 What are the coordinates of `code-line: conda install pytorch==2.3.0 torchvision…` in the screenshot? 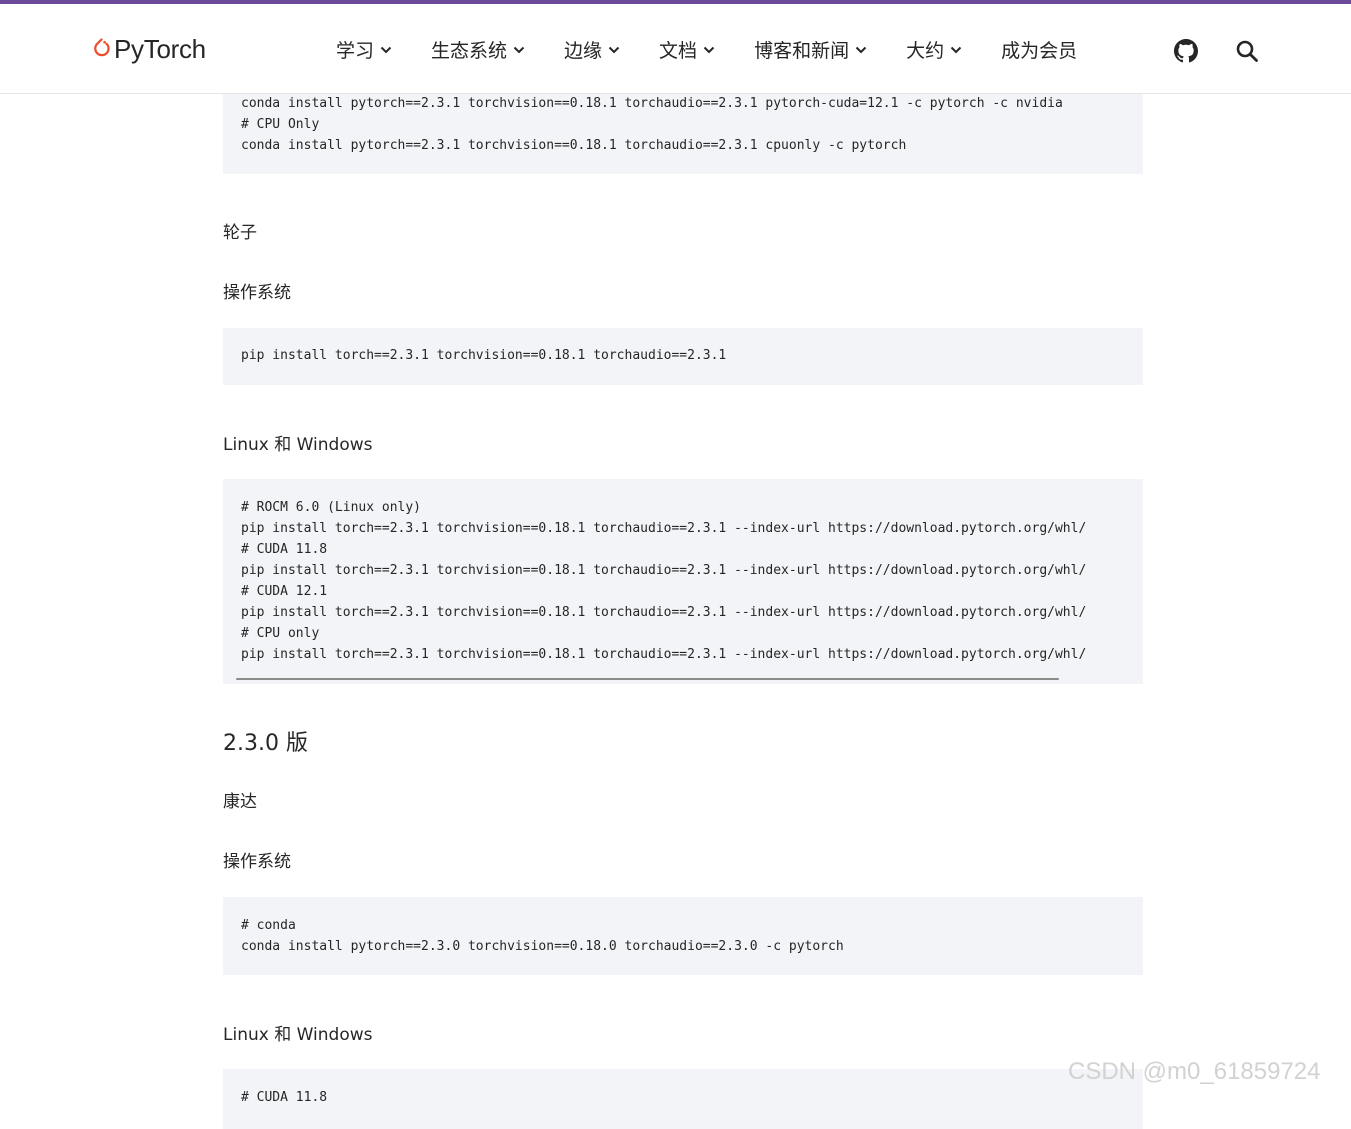 It's located at (542, 946).